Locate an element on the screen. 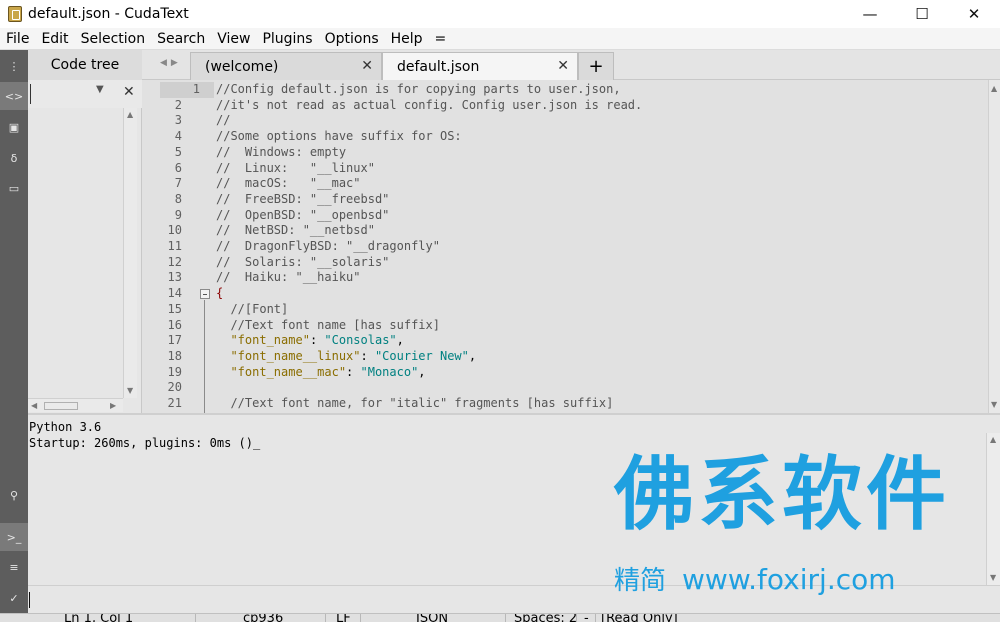 Image resolution: width=1000 pixels, height=622 pixels. window-controls: — ☐ ✕ is located at coordinates (922, 14).